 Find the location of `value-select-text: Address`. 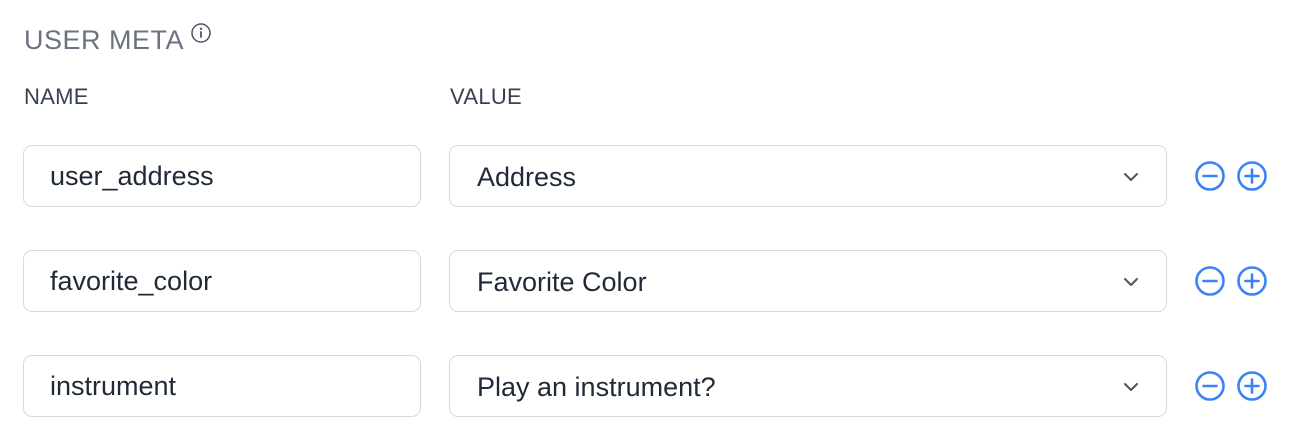

value-select-text: Address is located at coordinates (527, 177).